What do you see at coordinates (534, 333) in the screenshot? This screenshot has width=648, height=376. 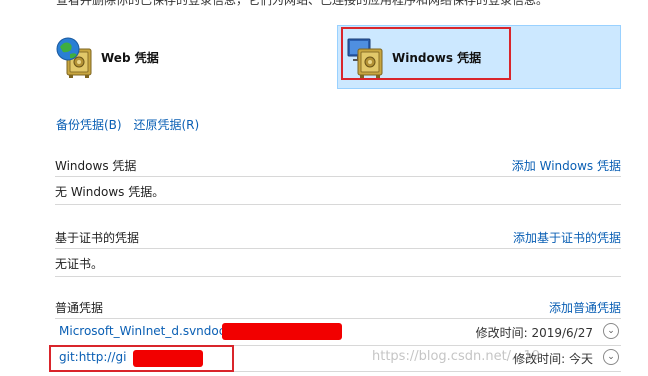 I see `credential-modified: 修改时间: 2019/6/27` at bounding box center [534, 333].